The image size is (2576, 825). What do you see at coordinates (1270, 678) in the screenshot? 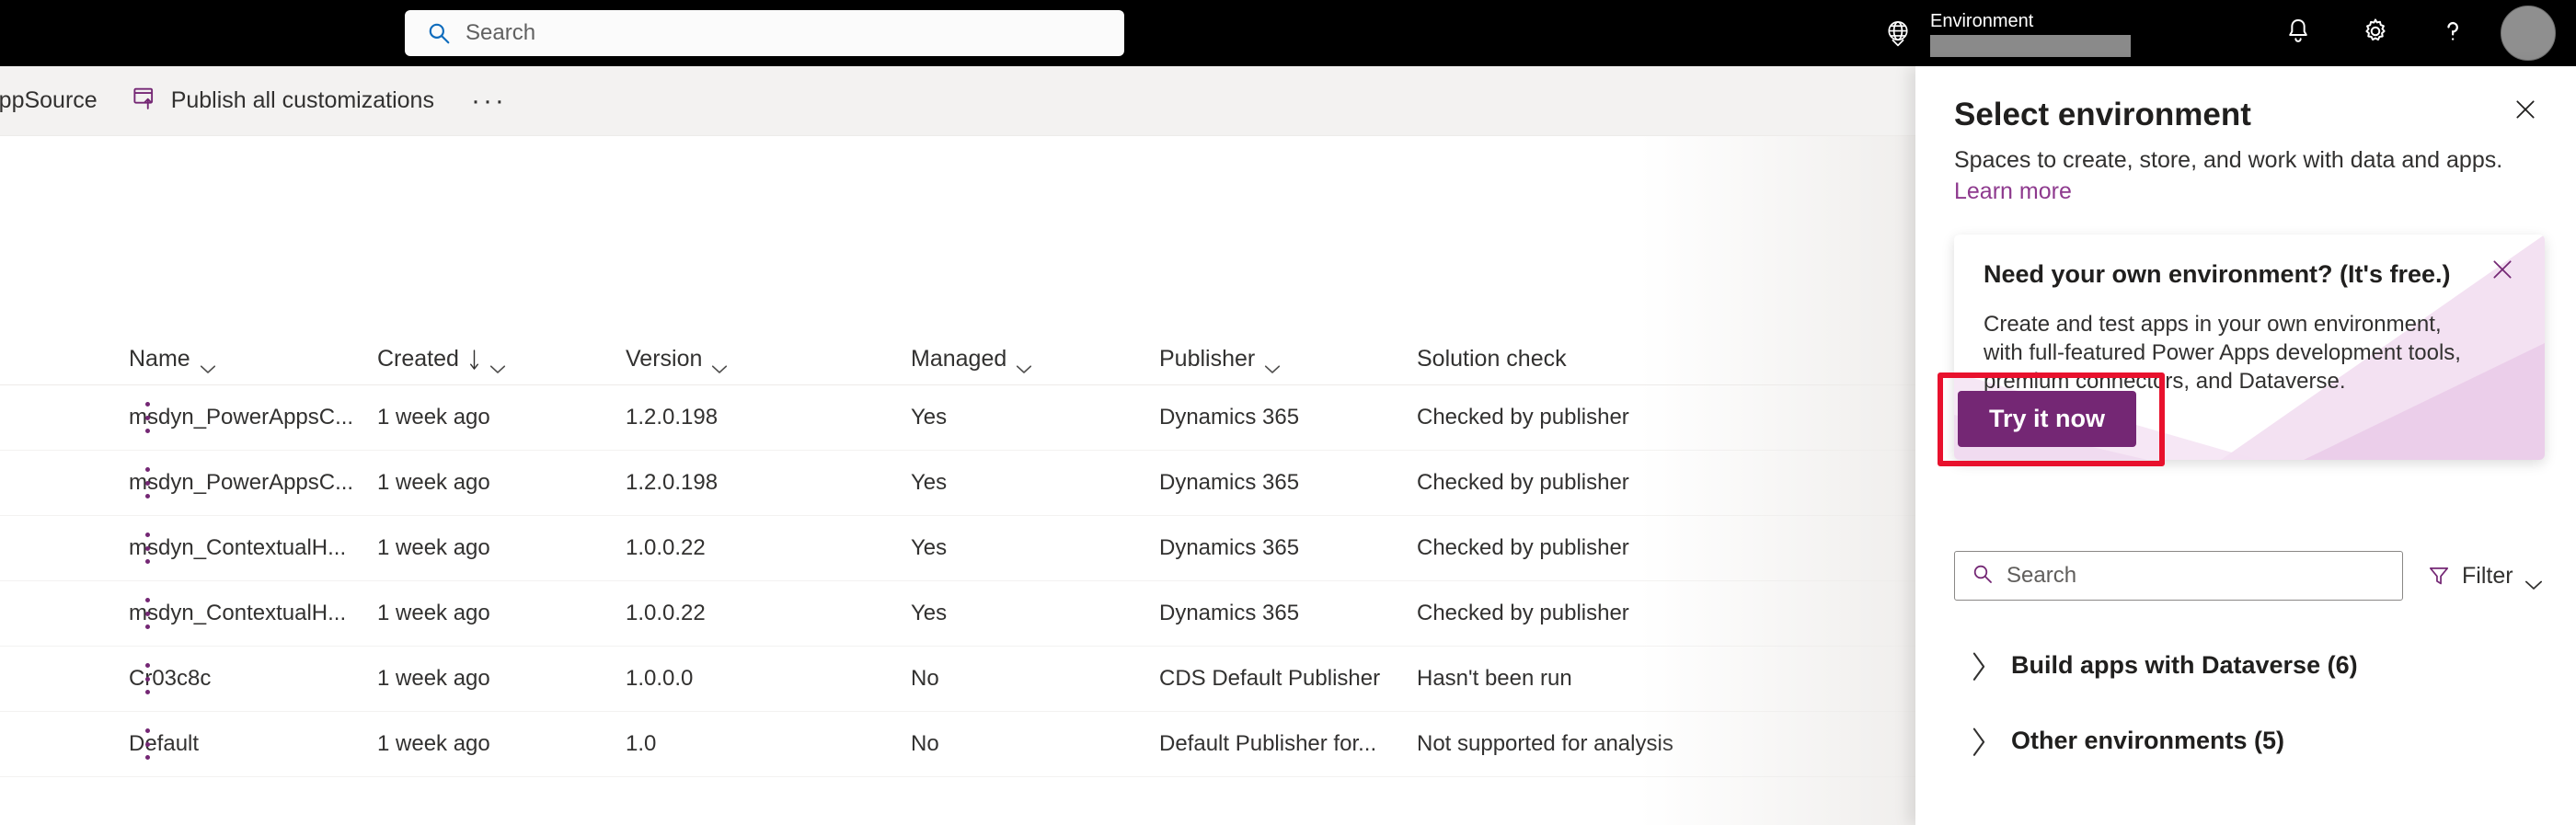
I see `cell-publisher: CDS Default Publisher` at bounding box center [1270, 678].